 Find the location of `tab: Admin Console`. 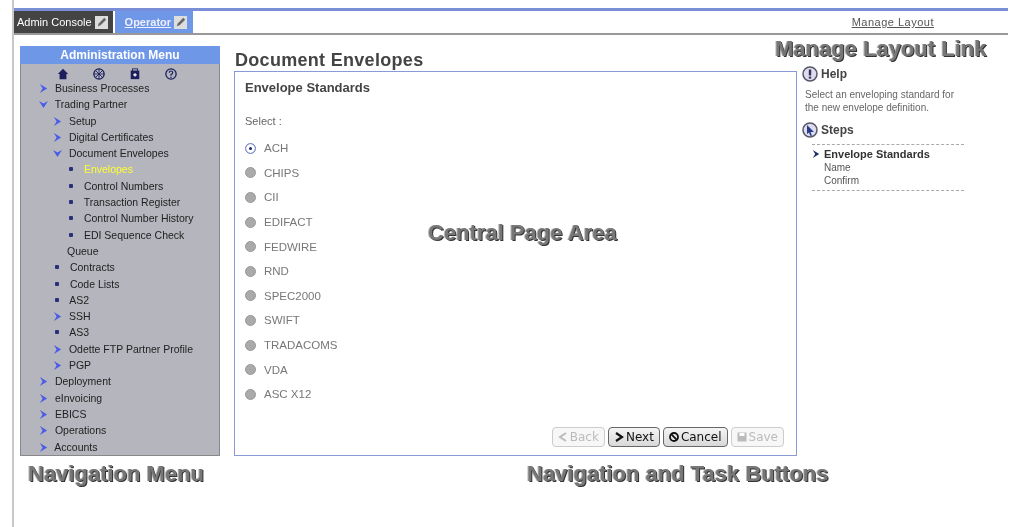

tab: Admin Console is located at coordinates (63, 22).